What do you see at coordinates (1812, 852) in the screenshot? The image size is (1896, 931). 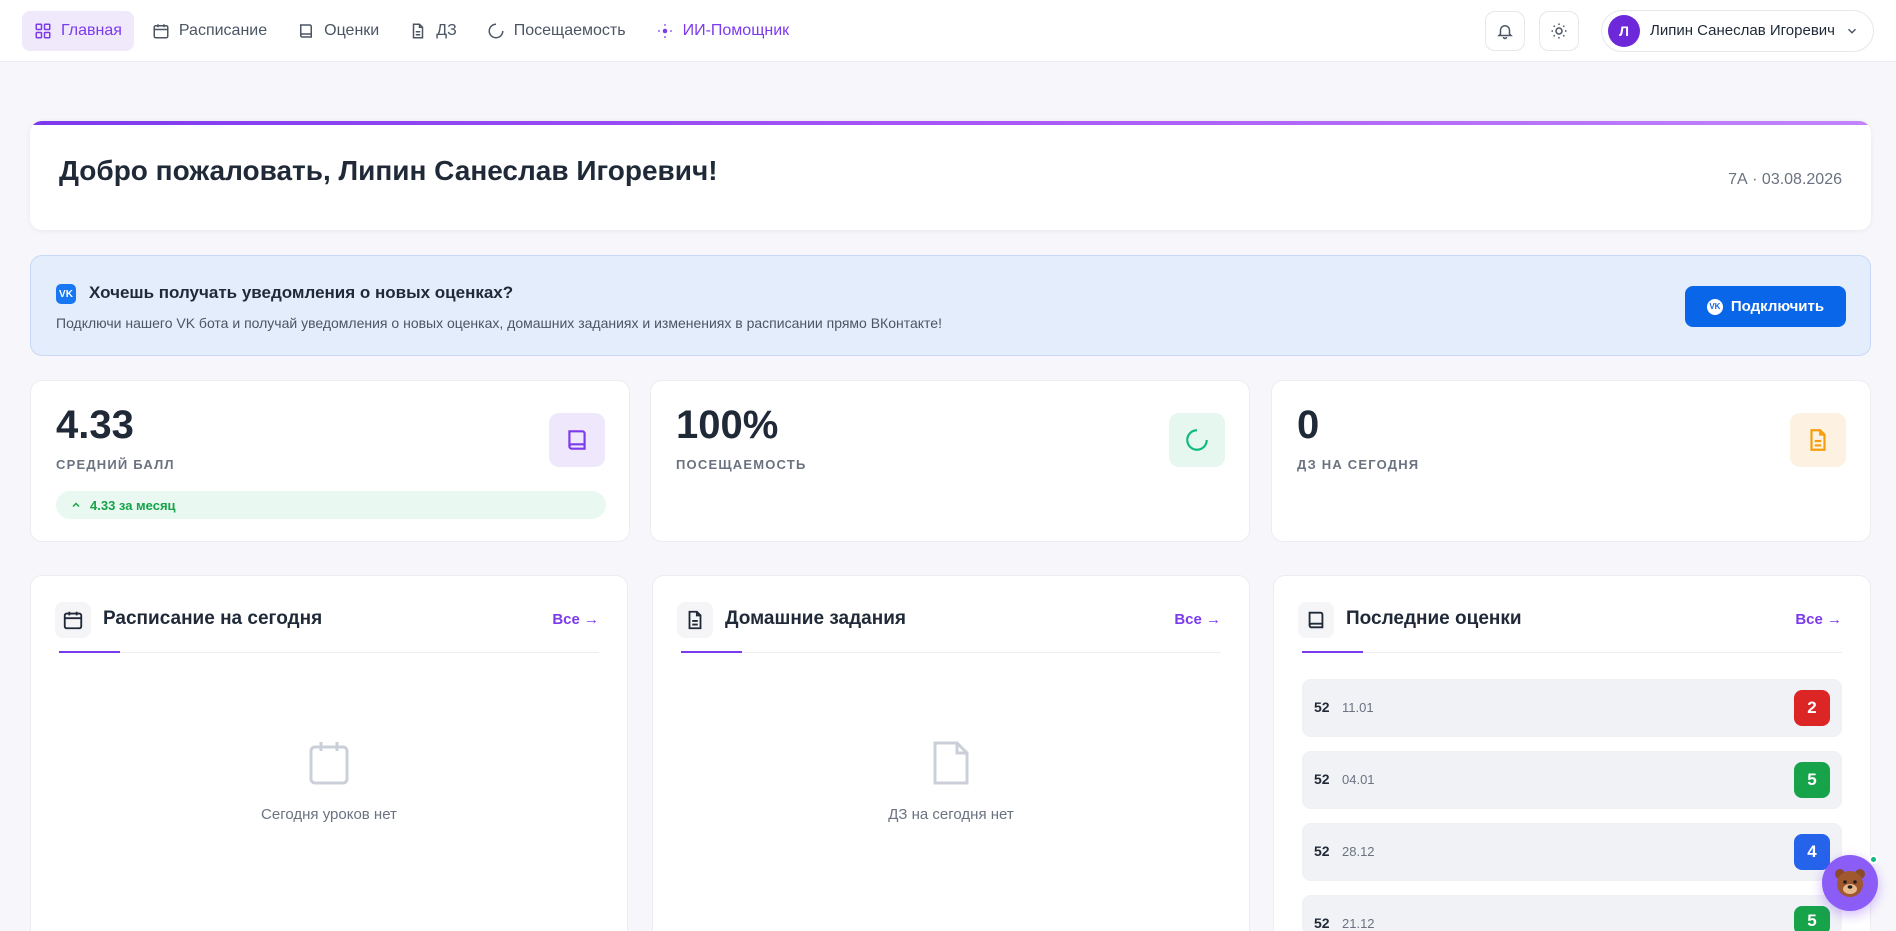 I see `grade-badge: 4` at bounding box center [1812, 852].